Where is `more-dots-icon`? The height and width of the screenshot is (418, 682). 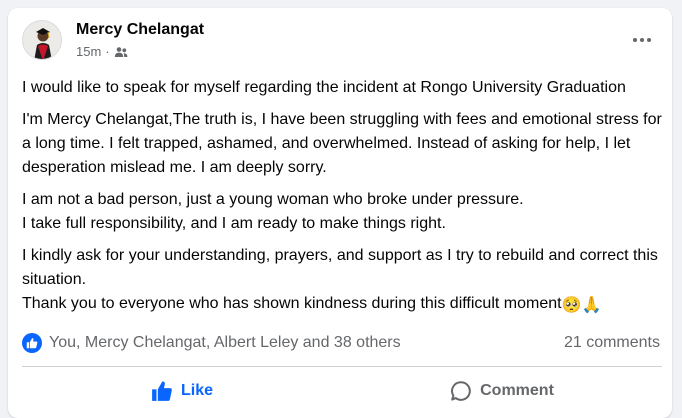 more-dots-icon is located at coordinates (642, 40).